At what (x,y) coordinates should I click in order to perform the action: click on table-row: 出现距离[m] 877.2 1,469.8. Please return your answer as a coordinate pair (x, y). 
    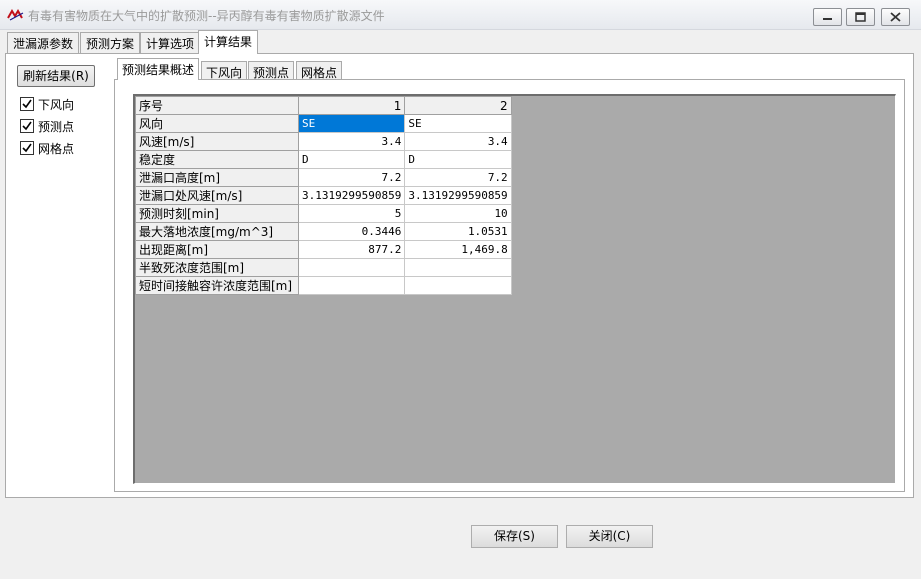
    Looking at the image, I should click on (323, 249).